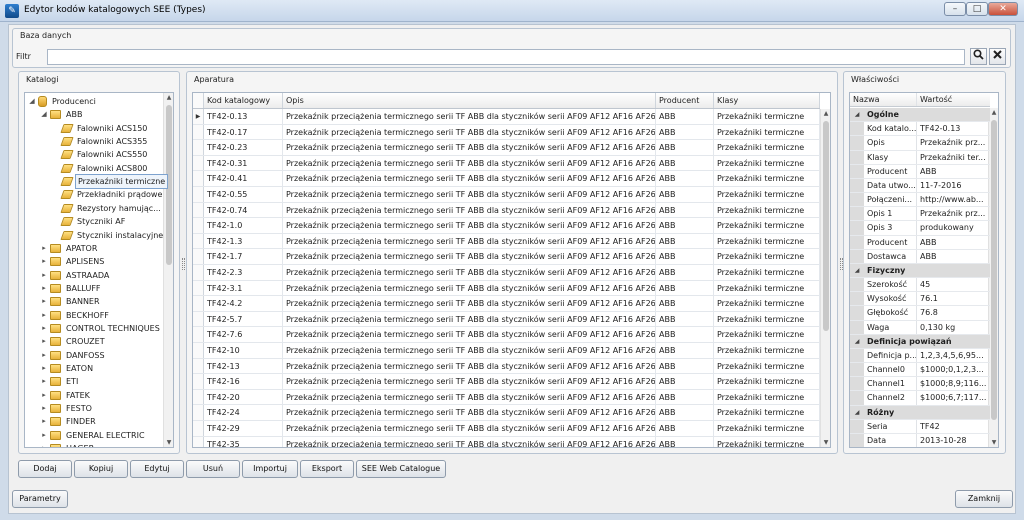 This screenshot has width=1024, height=520. I want to click on property-row: Producent ABB, so click(920, 171).